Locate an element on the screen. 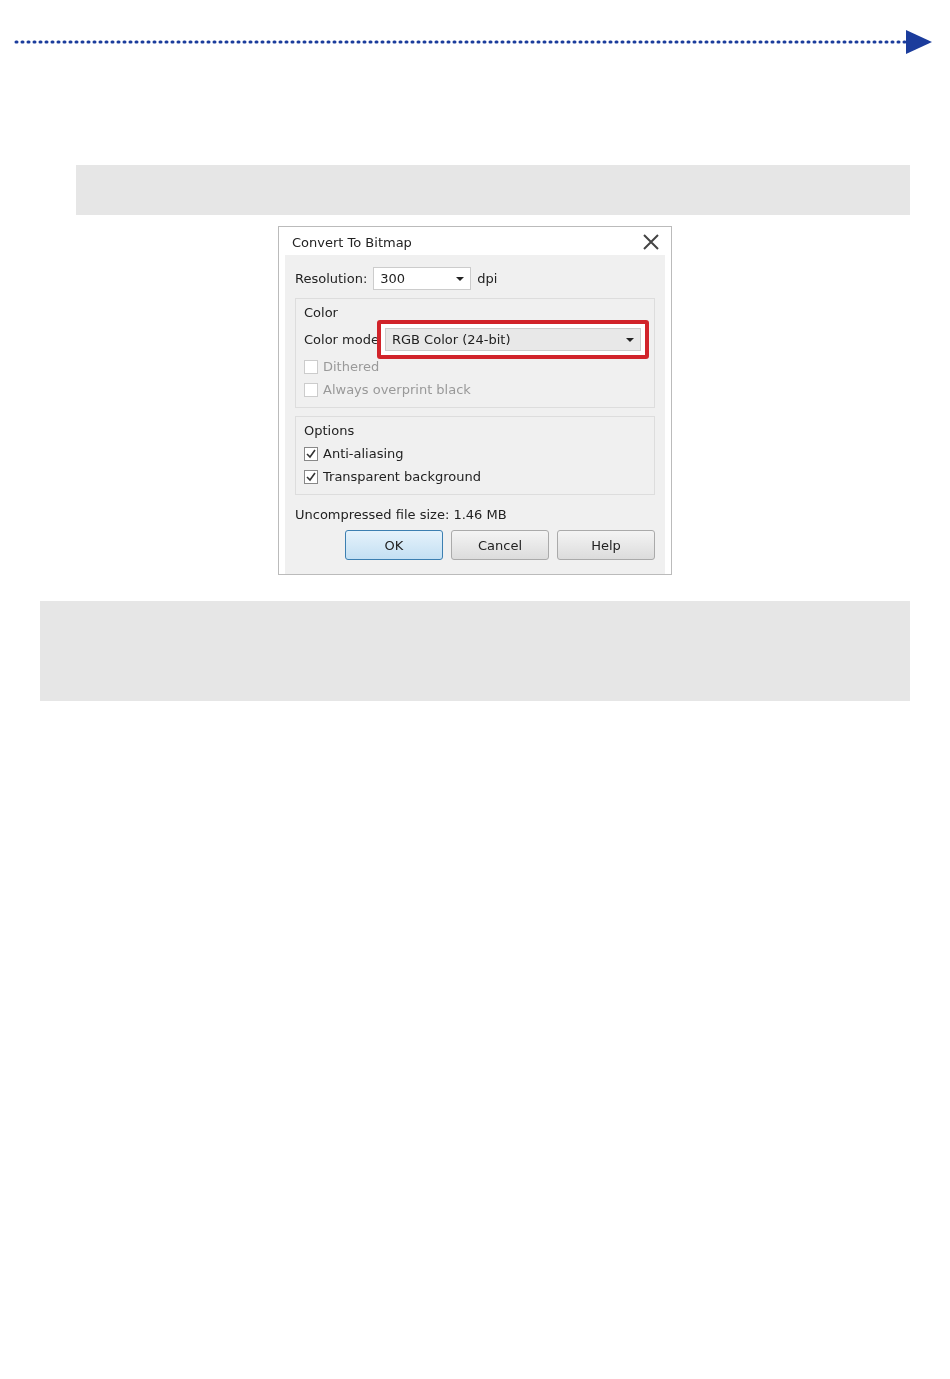  group-title: Color is located at coordinates (321, 312).